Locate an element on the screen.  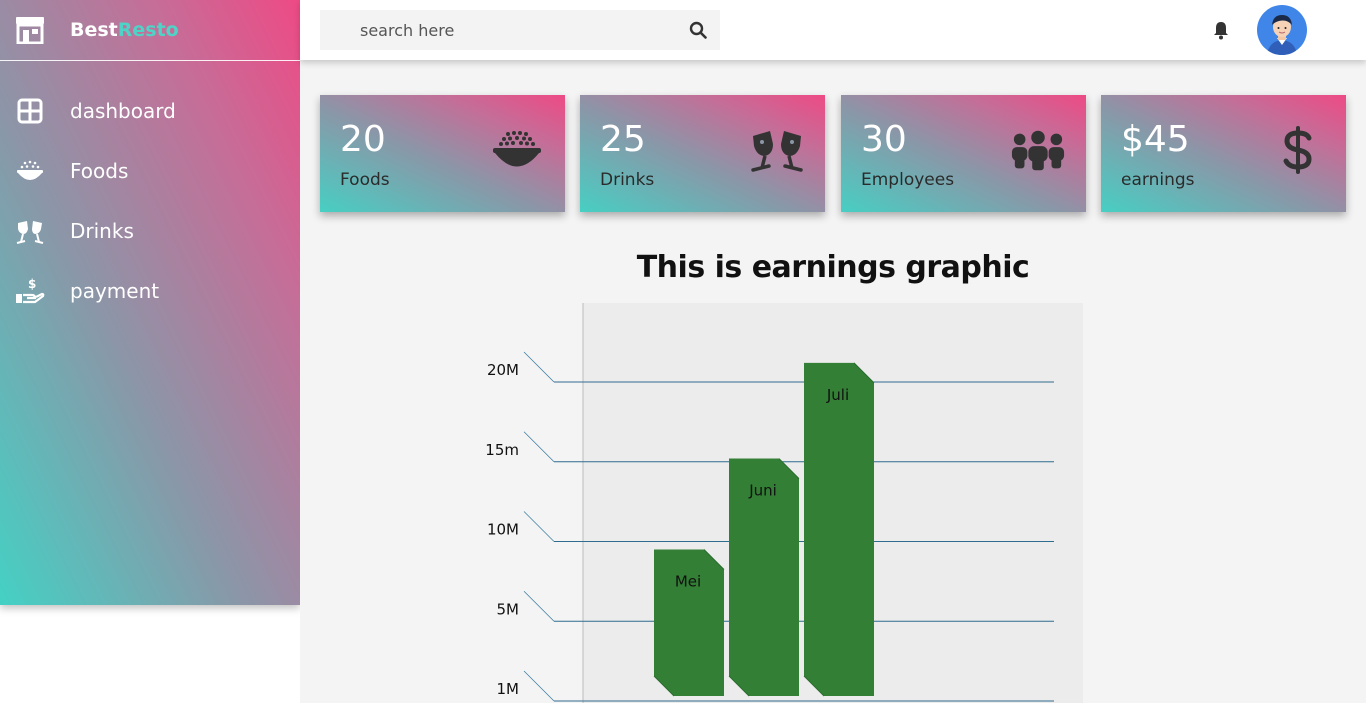
bar-label: Juli is located at coordinates (837, 395).